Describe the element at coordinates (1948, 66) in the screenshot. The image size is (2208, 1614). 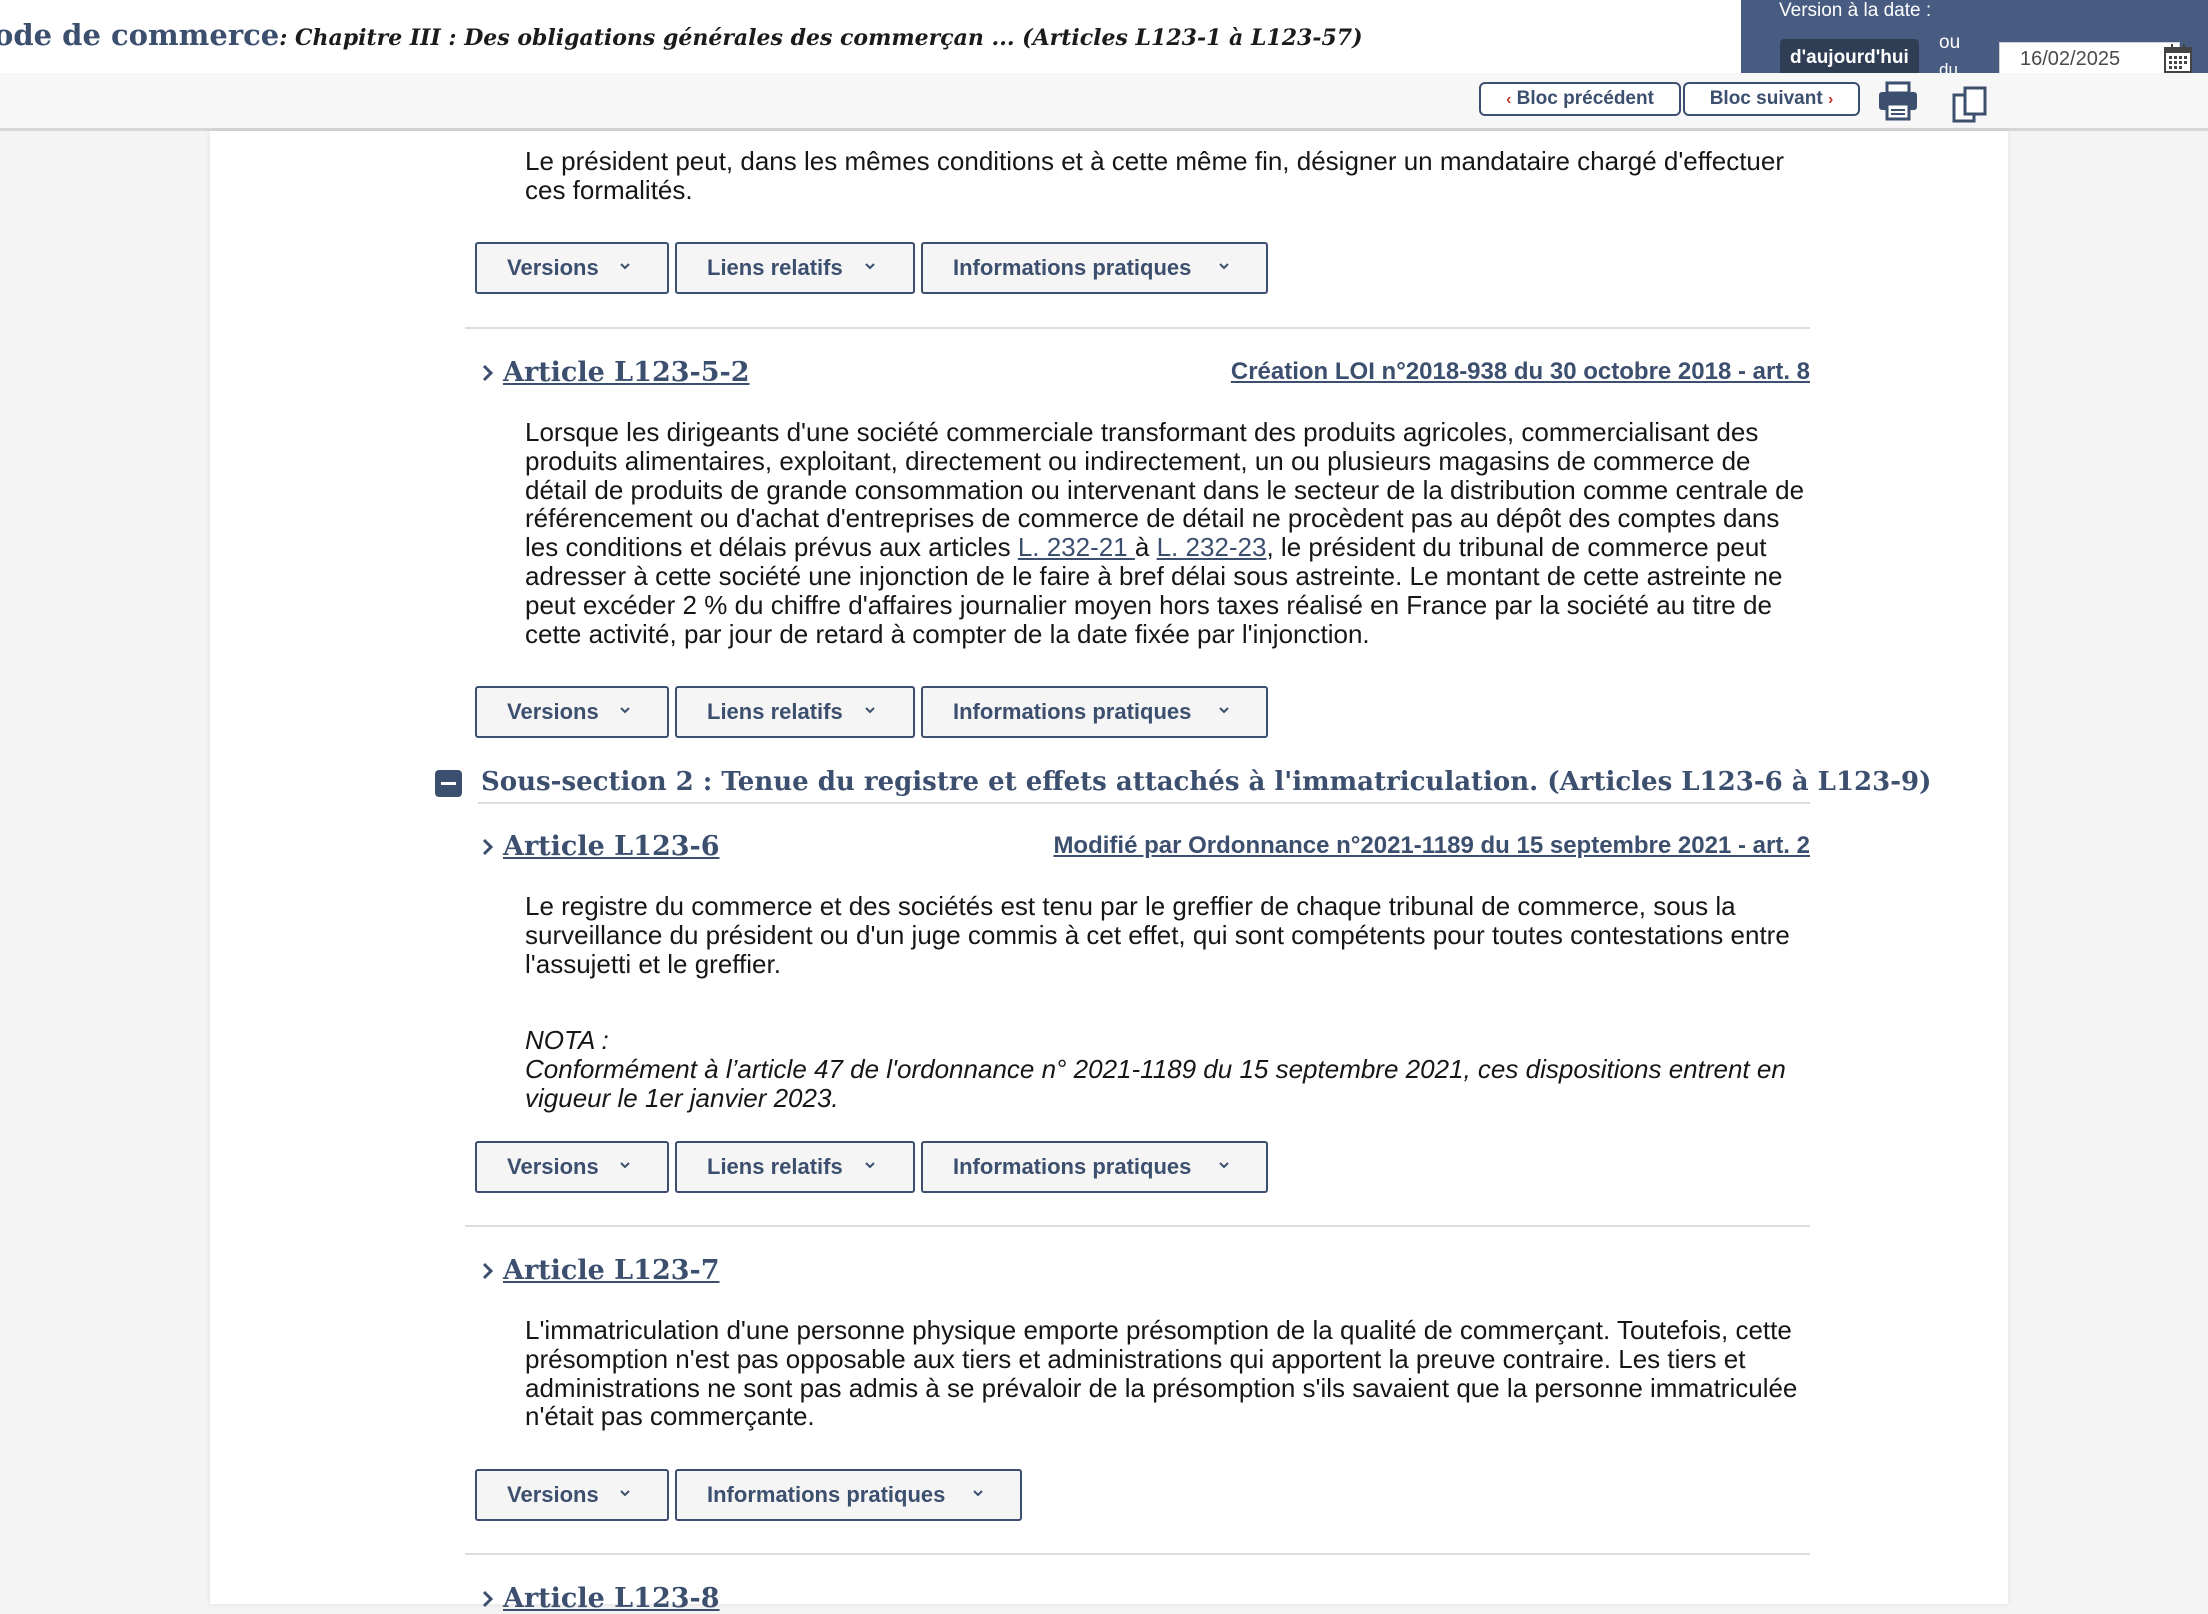
I see `du-label: du` at that location.